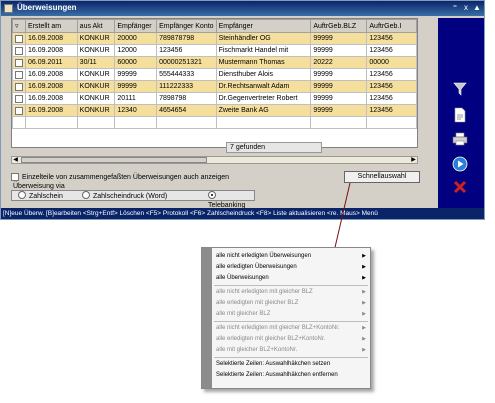 The image size is (495, 403). What do you see at coordinates (207, 318) in the screenshot?
I see `menu-gutter` at bounding box center [207, 318].